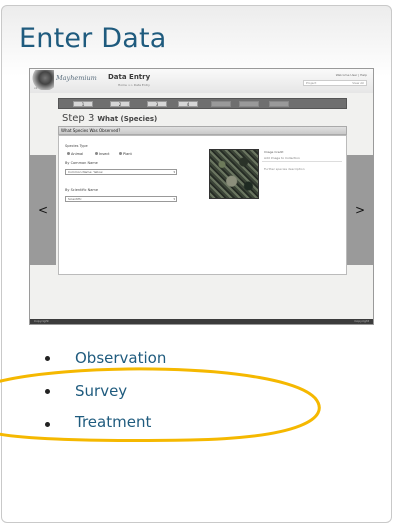  Describe the element at coordinates (274, 152) in the screenshot. I see `image-credit: Image Credit` at that location.